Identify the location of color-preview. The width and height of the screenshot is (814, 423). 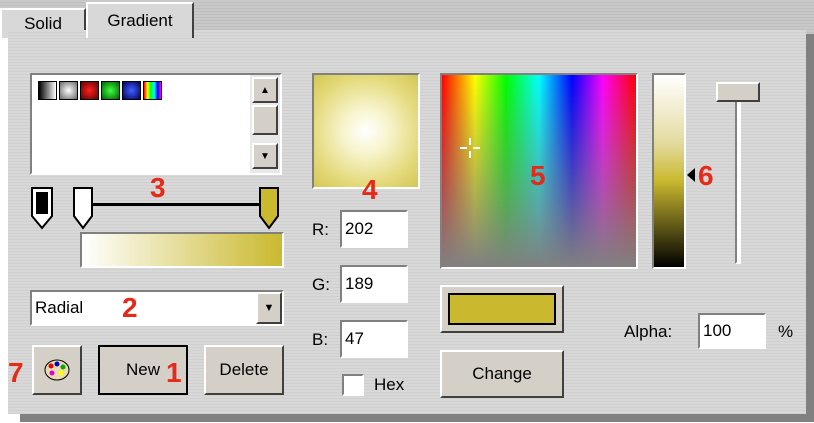
(366, 131).